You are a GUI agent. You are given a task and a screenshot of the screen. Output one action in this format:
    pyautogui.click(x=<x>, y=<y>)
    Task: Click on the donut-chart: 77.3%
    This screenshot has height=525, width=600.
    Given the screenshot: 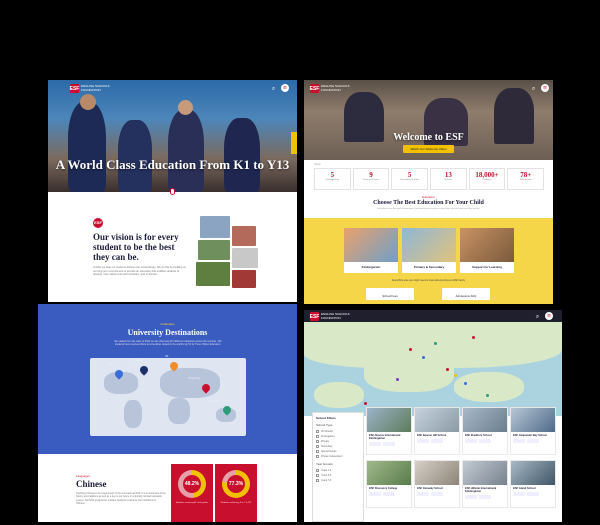 What is the action you would take?
    pyautogui.click(x=236, y=484)
    